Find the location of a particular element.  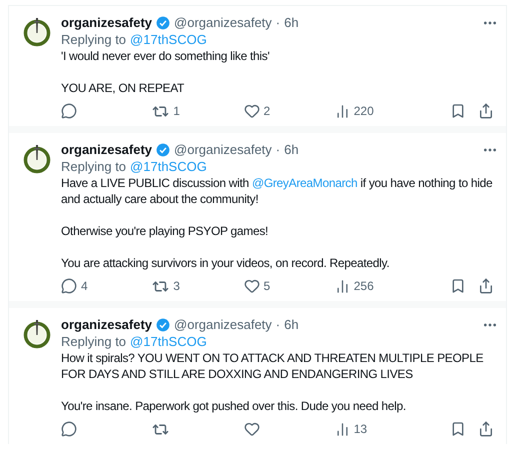

like-count: 2 is located at coordinates (267, 111).